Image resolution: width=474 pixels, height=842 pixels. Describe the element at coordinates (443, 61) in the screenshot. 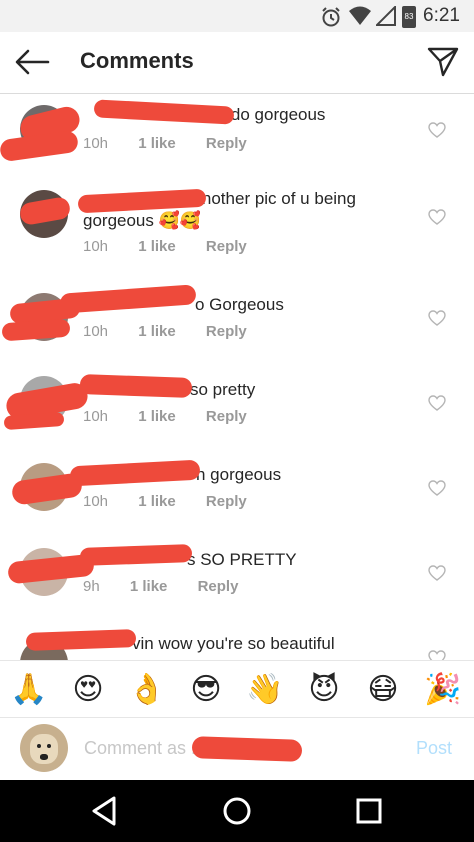

I see `send-direct-icon` at that location.